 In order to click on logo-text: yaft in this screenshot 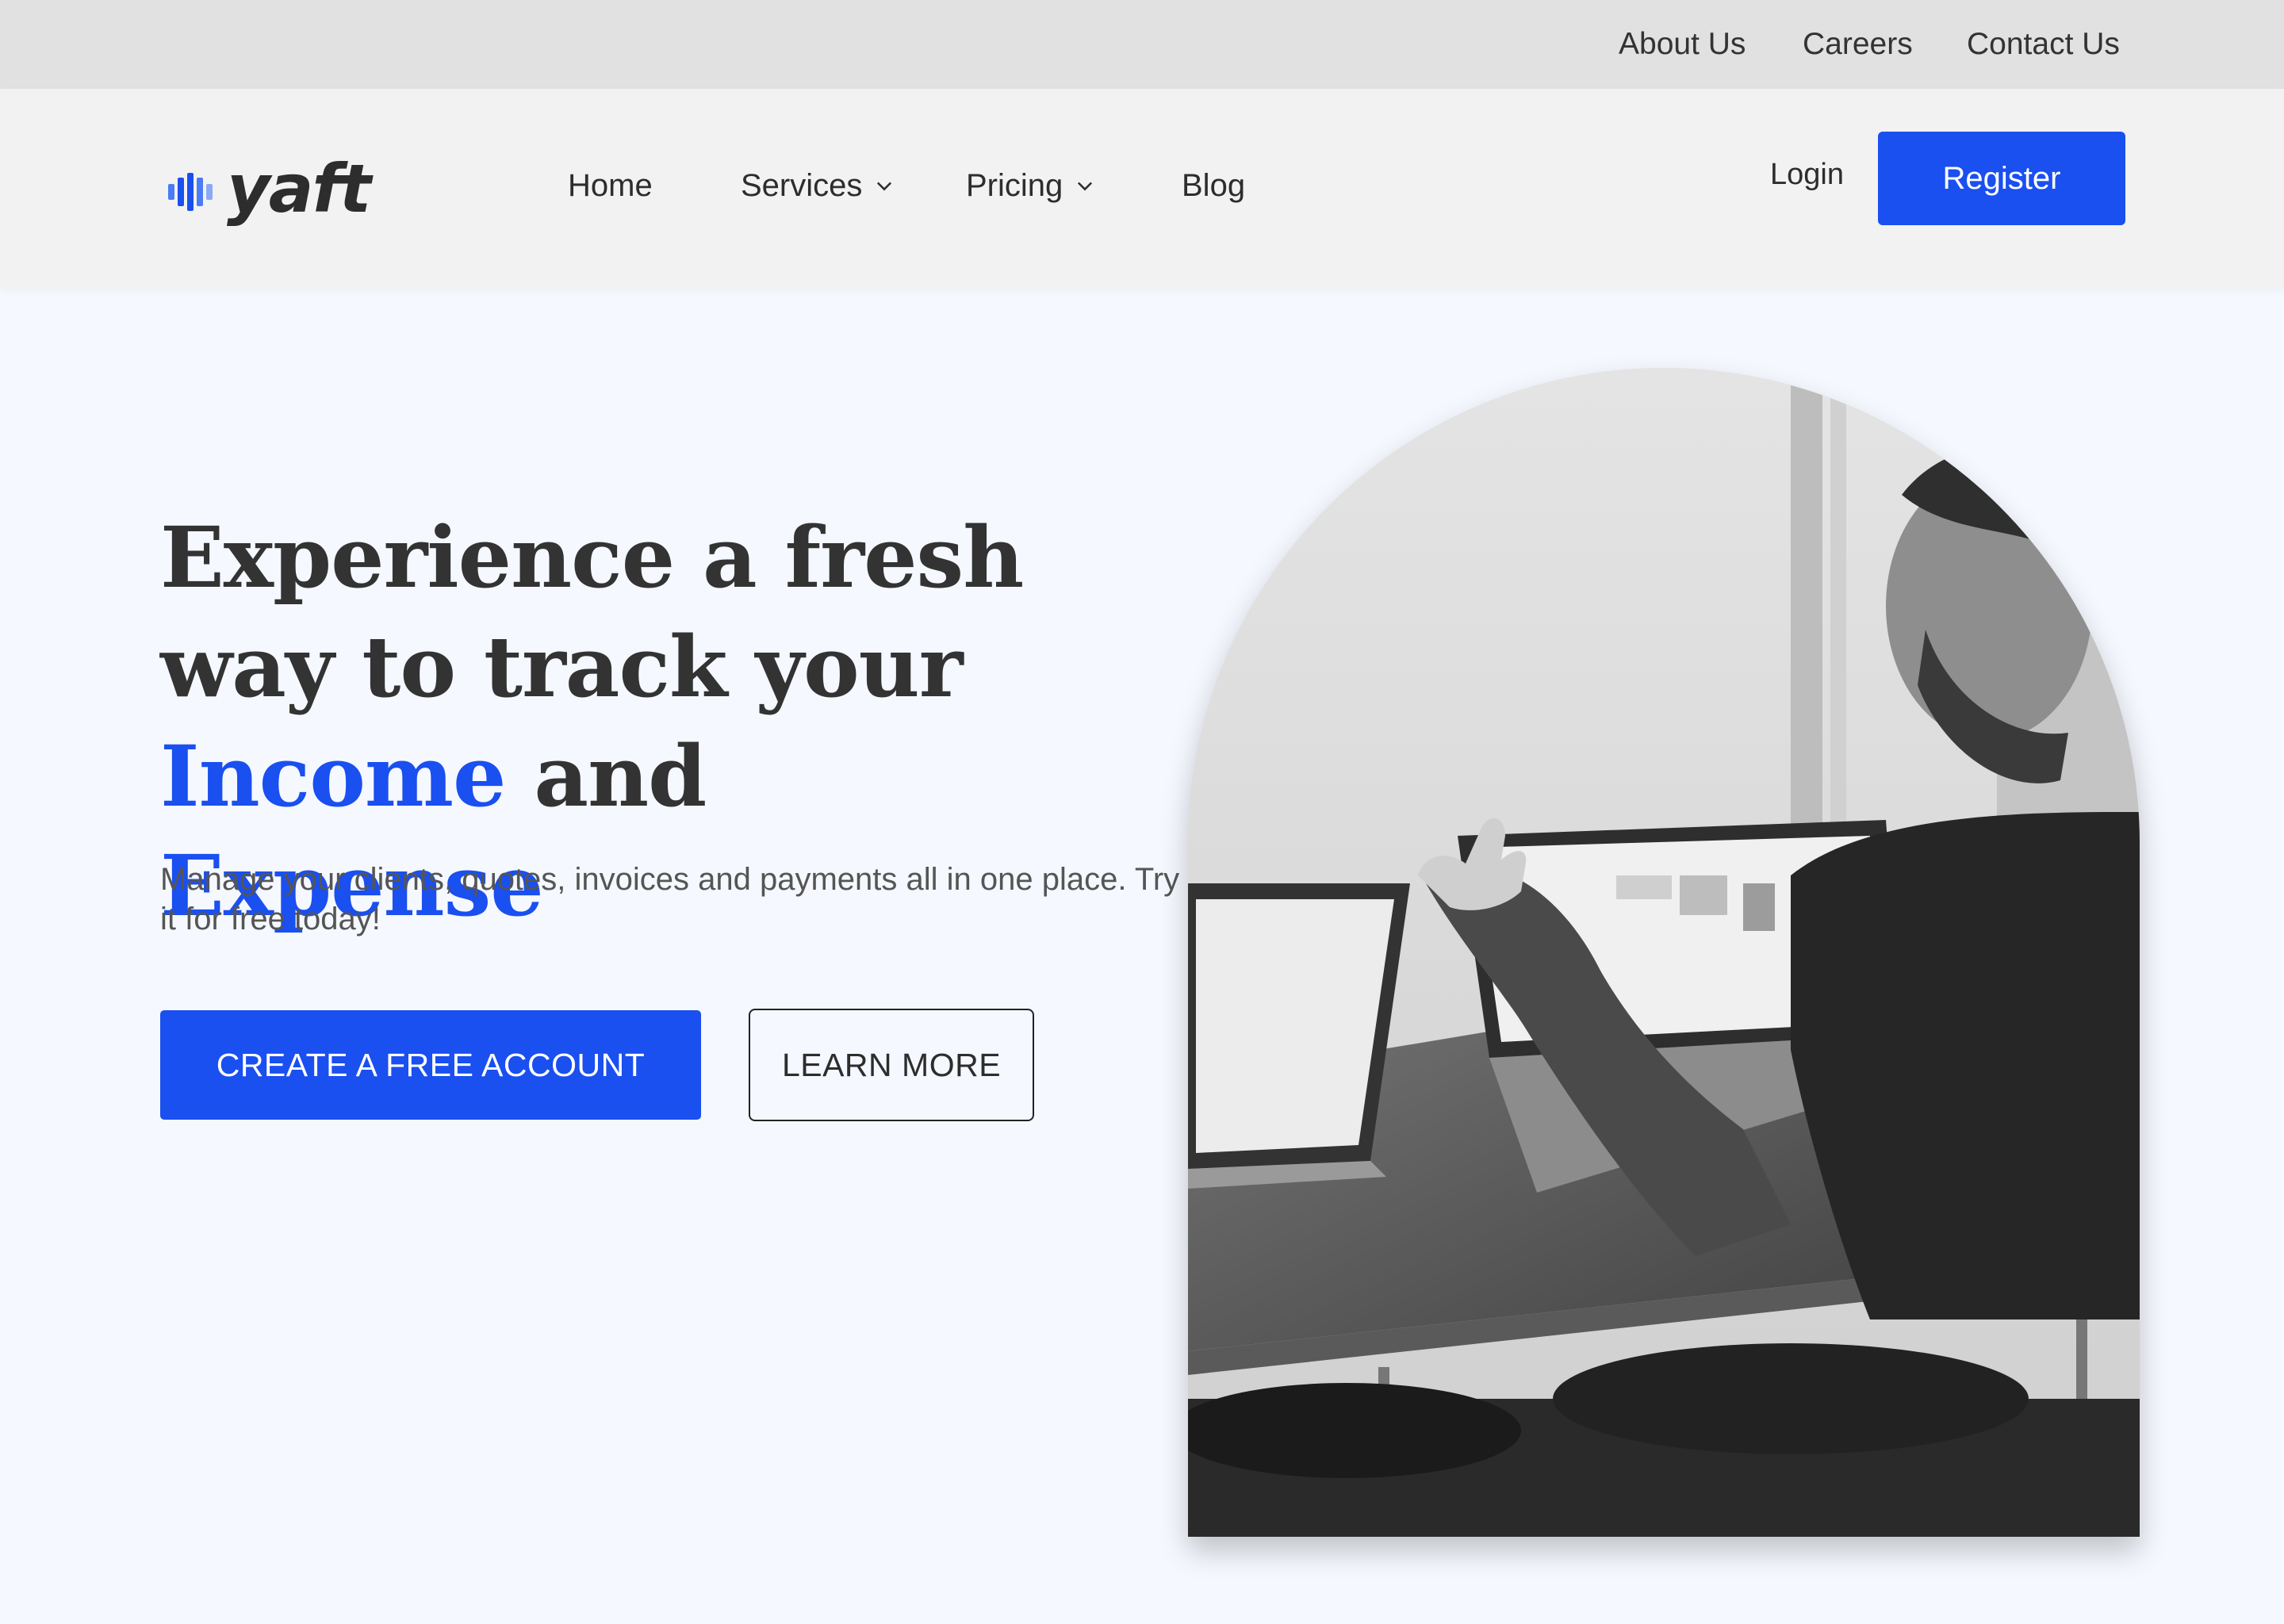, I will do `click(299, 189)`.